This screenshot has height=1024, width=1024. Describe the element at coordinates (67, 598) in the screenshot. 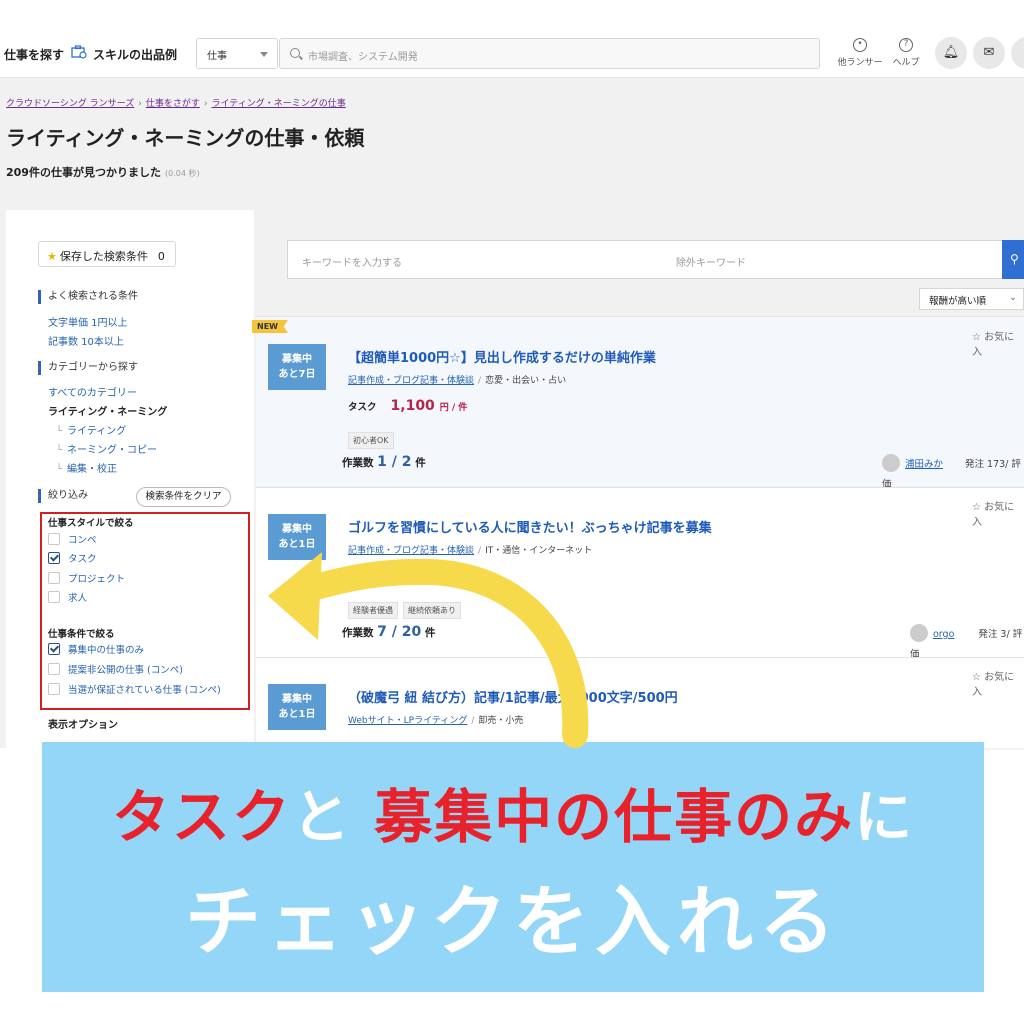

I see `style-option-recruit: 求人` at that location.